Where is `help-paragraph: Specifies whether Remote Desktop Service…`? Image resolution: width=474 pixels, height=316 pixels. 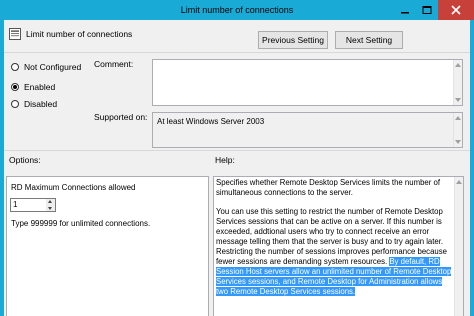 help-paragraph: Specifies whether Remote Desktop Service… is located at coordinates (328, 187).